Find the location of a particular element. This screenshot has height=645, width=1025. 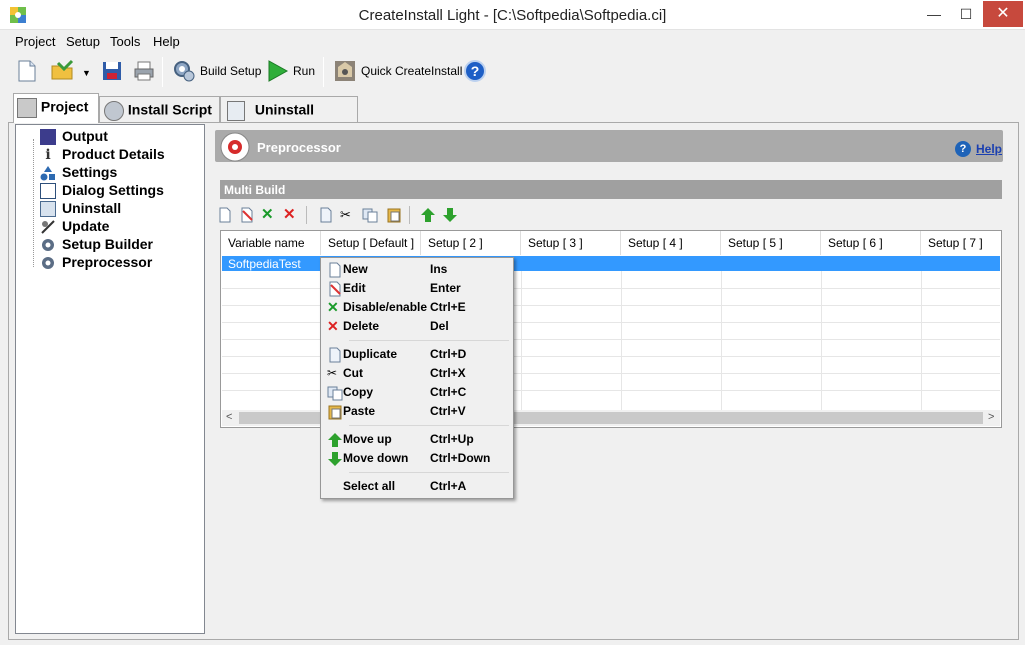

tab-install-script: Install Script is located at coordinates (159, 109).